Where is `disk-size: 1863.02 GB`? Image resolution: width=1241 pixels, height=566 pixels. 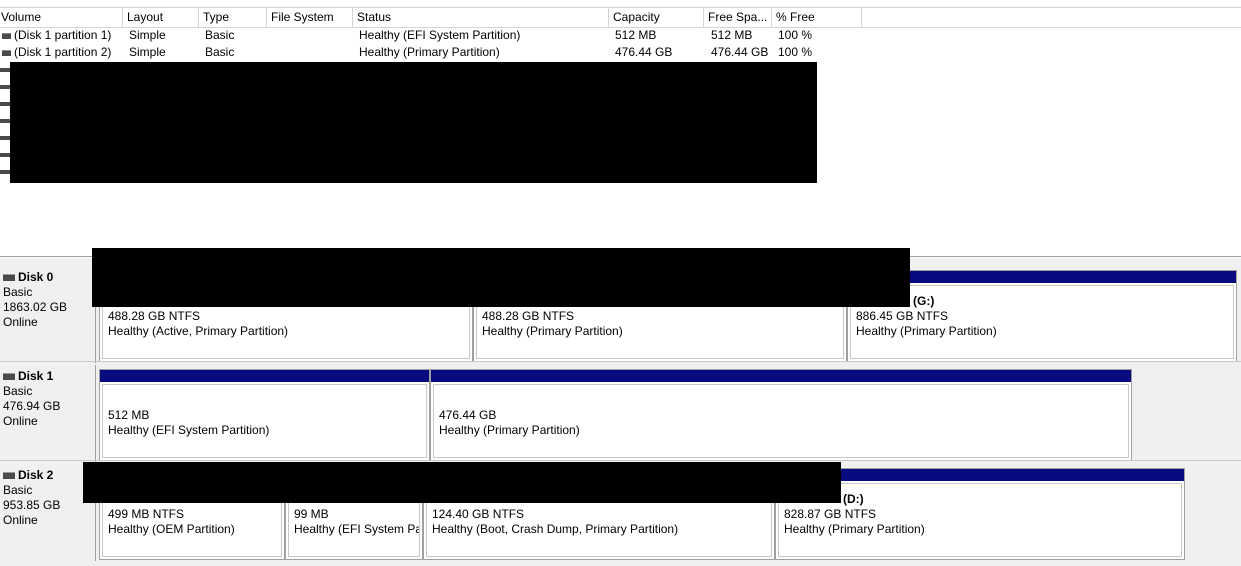 disk-size: 1863.02 GB is located at coordinates (35, 307).